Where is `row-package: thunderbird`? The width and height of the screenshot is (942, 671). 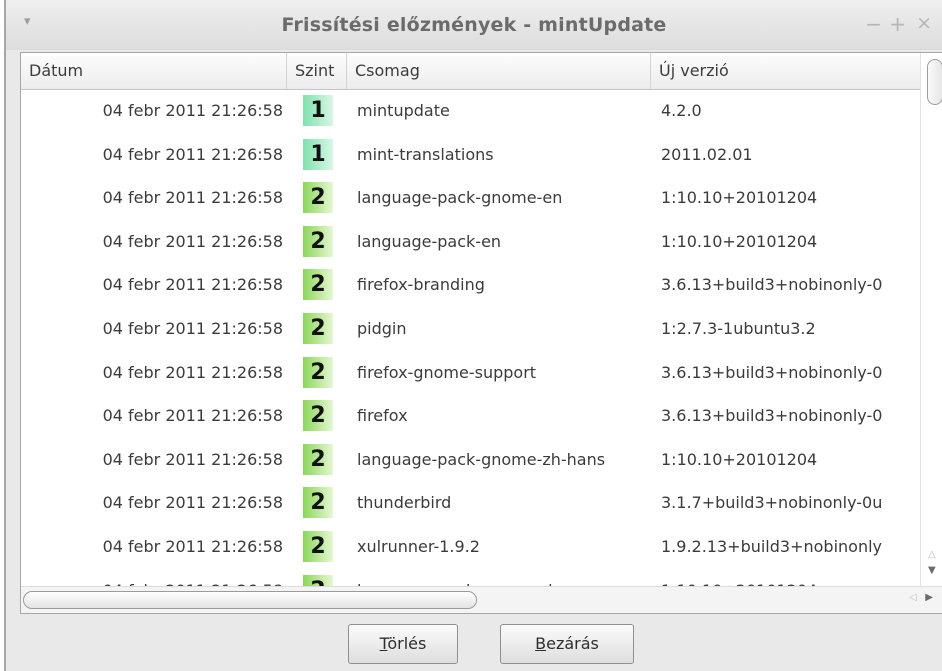
row-package: thunderbird is located at coordinates (404, 503).